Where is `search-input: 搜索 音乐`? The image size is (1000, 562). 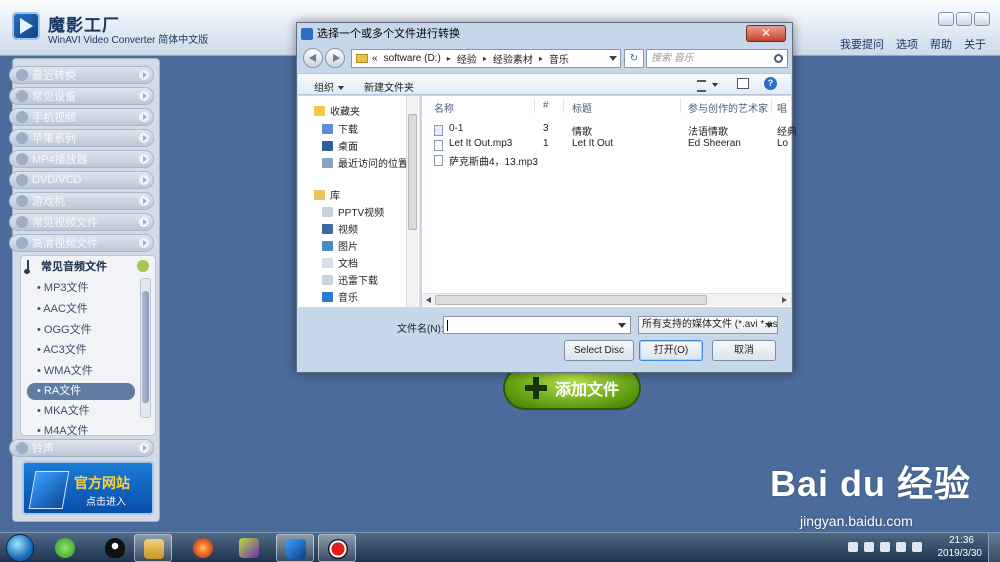 search-input: 搜索 音乐 is located at coordinates (717, 58).